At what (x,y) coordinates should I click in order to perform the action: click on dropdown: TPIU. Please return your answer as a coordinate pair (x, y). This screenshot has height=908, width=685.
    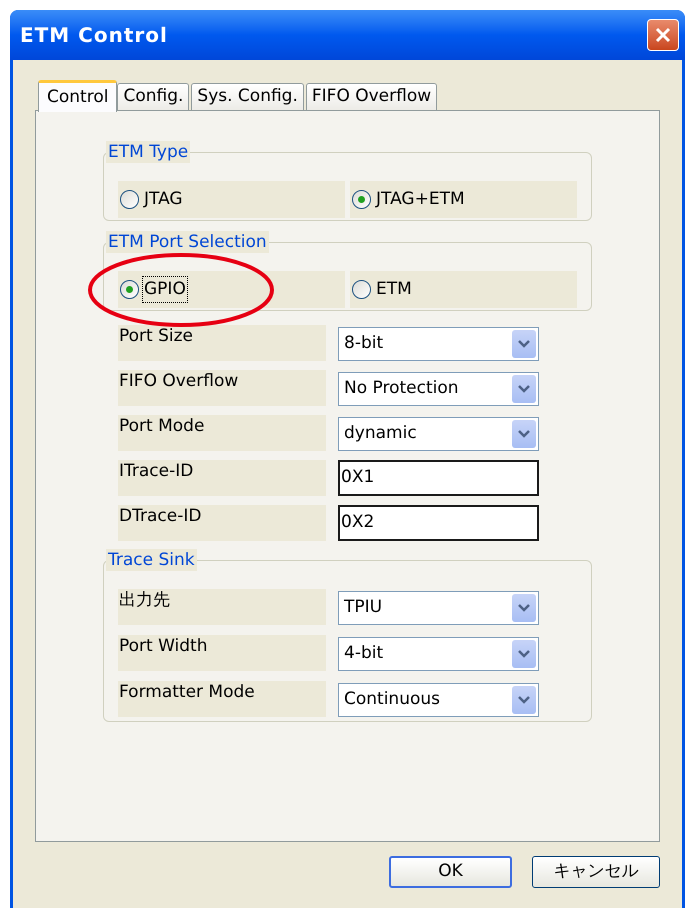
    Looking at the image, I should click on (438, 608).